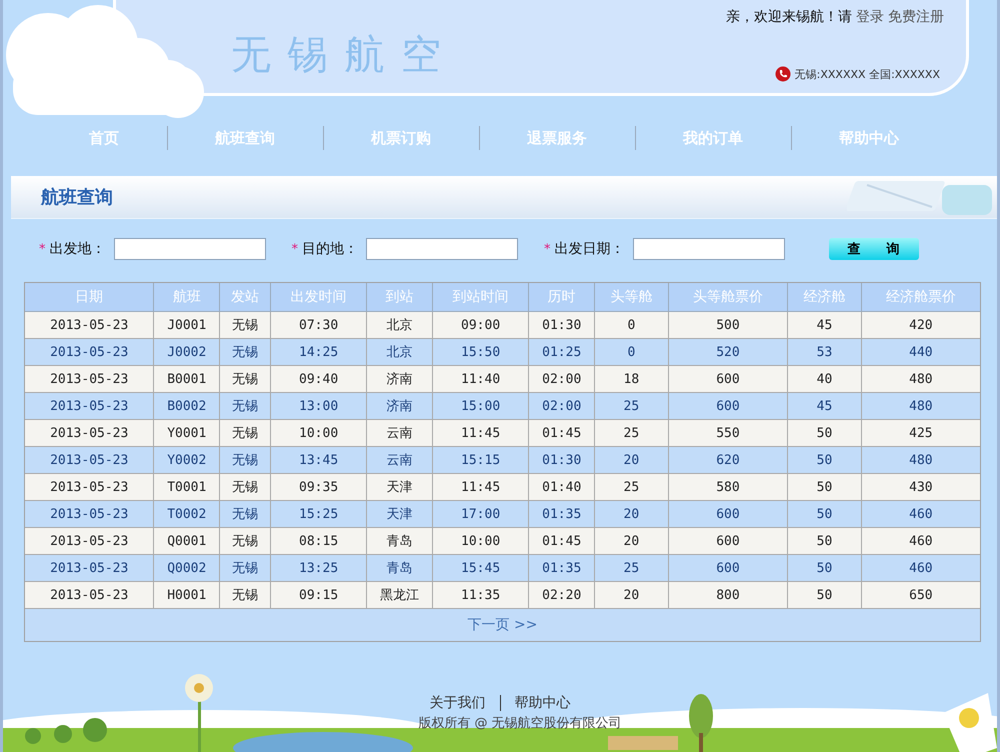 The height and width of the screenshot is (752, 1000). I want to click on footer-link: 帮助中心, so click(542, 703).